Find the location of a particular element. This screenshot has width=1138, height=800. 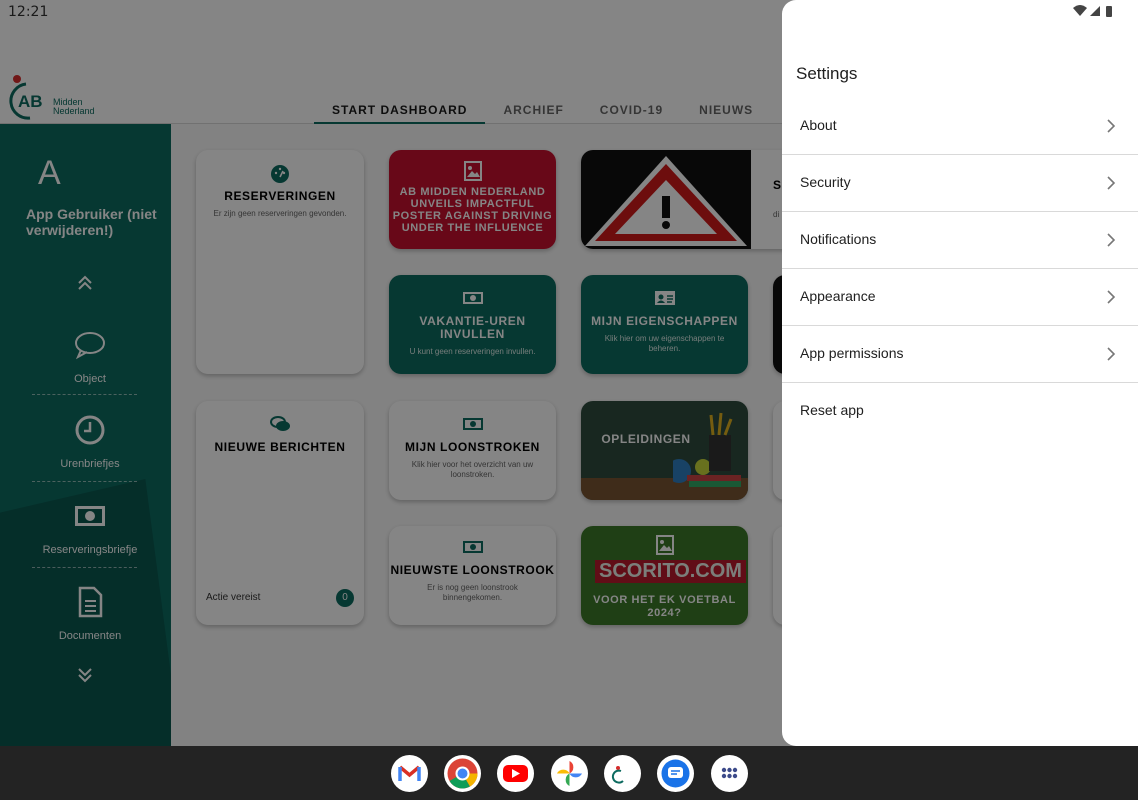

settings-item-label: About is located at coordinates (818, 125).